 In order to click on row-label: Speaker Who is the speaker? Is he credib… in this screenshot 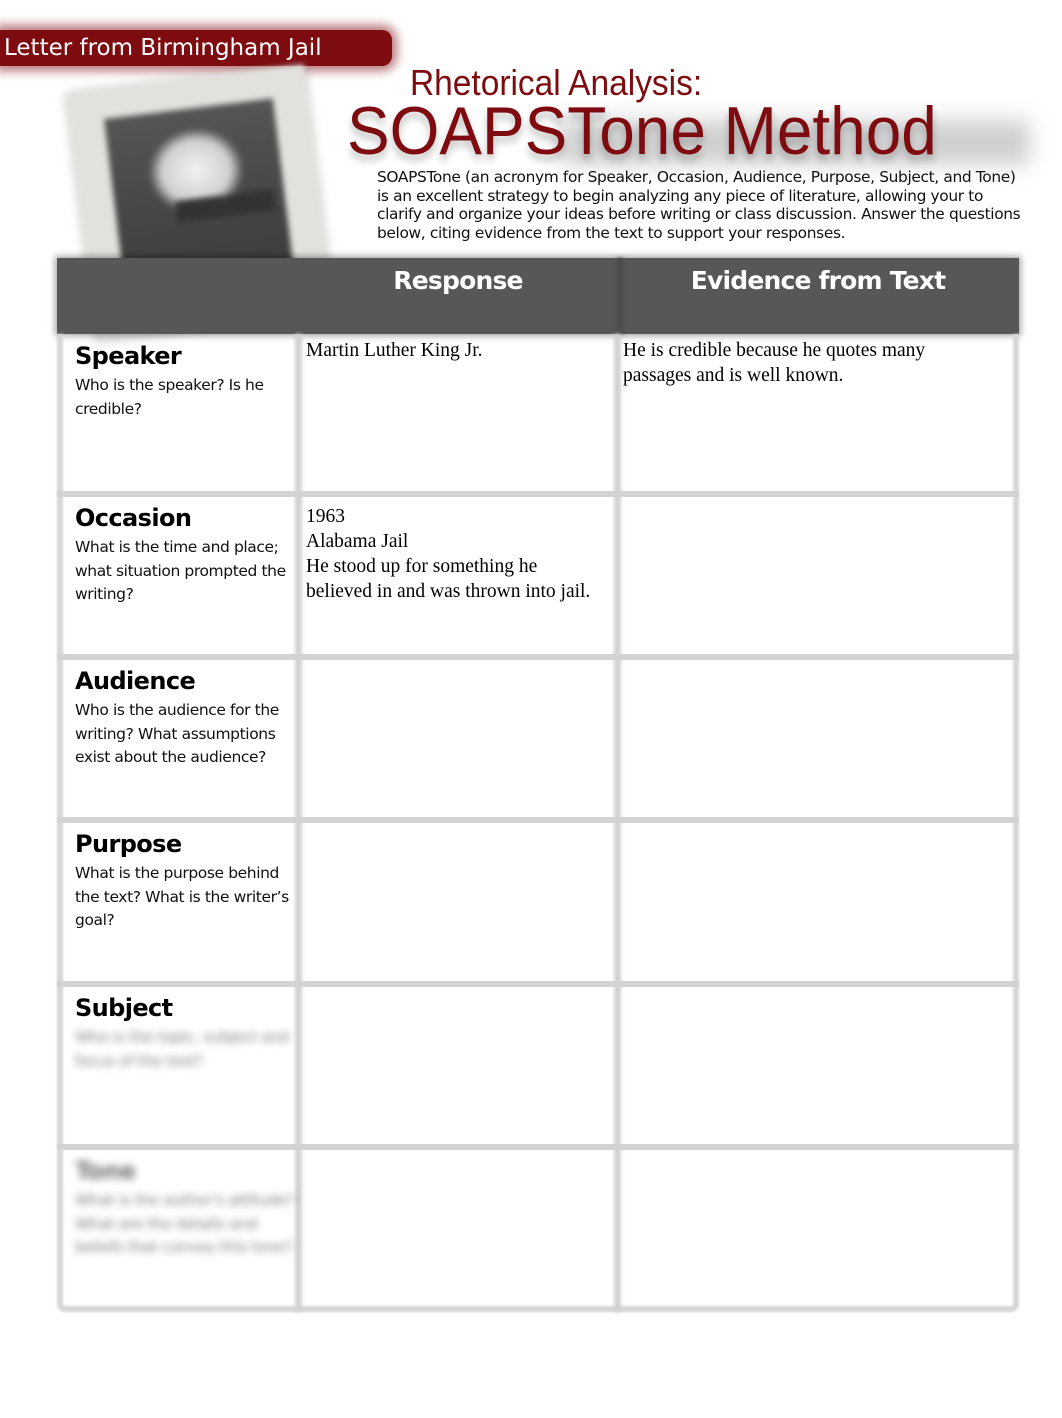, I will do `click(185, 381)`.